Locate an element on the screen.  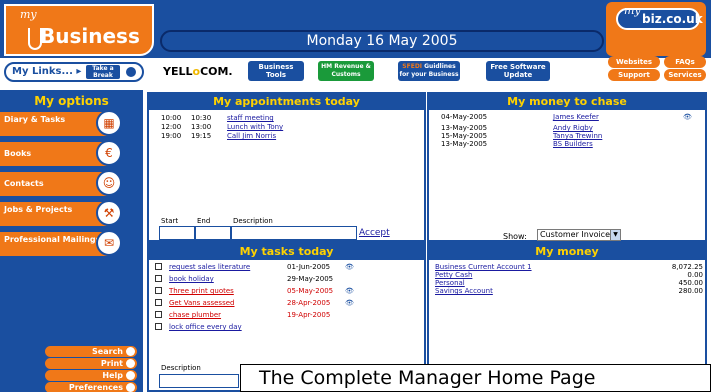
description-label: Description is located at coordinates (253, 221).